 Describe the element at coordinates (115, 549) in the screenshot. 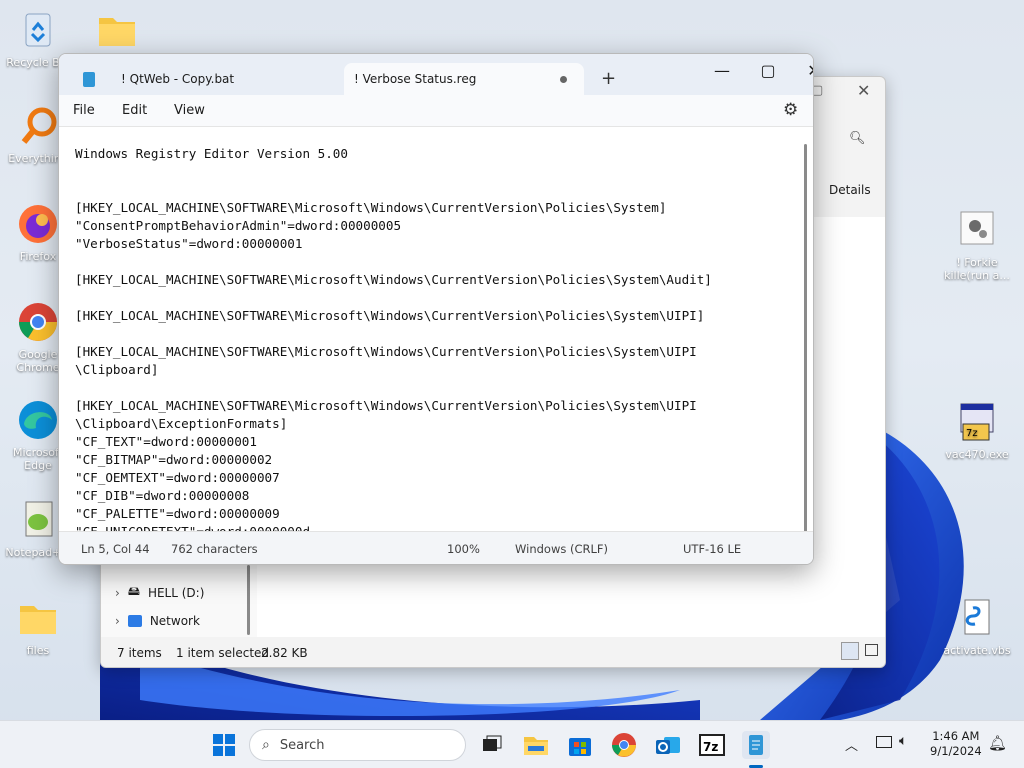

I see `cursor-position: Ln 5, Col 44` at that location.